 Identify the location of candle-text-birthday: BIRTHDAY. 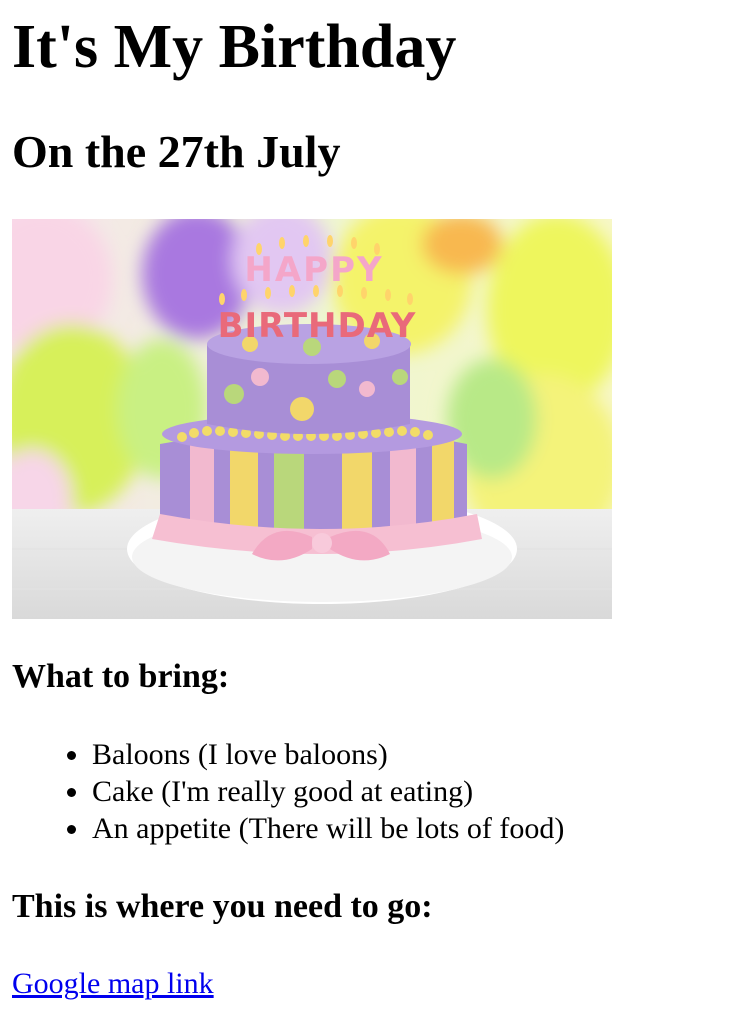
(317, 326).